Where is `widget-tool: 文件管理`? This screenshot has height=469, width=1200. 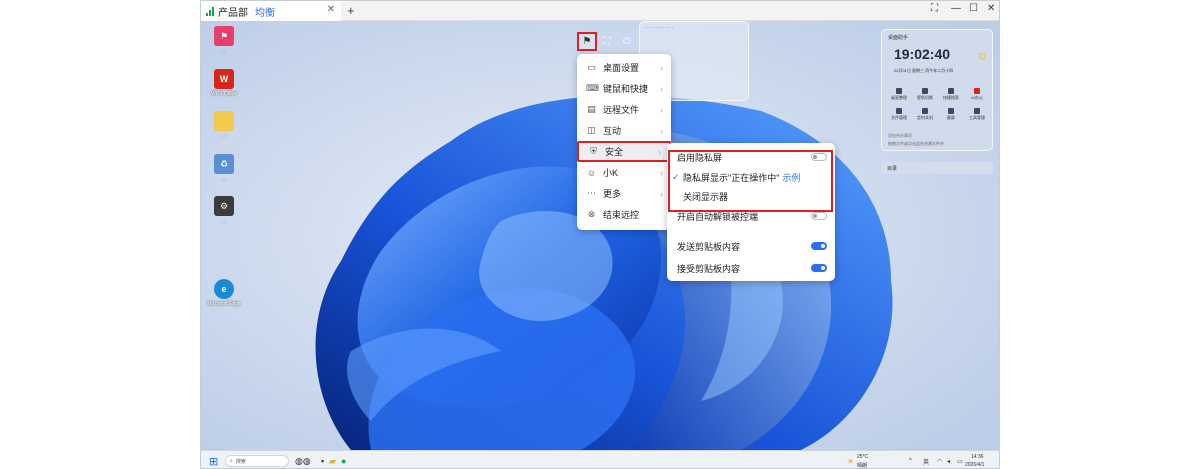
widget-tool: 文件管理 is located at coordinates (899, 114).